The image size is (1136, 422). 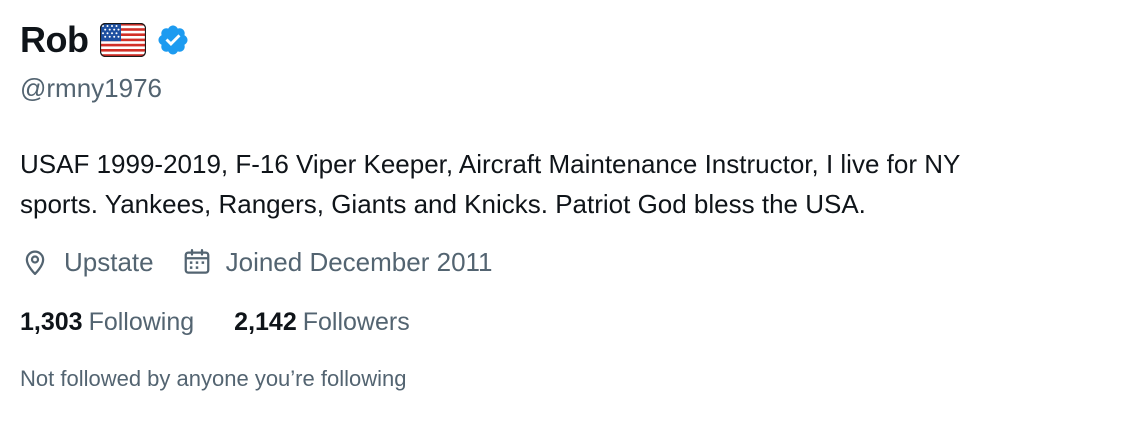 I want to click on location-text: Upstate, so click(x=109, y=262).